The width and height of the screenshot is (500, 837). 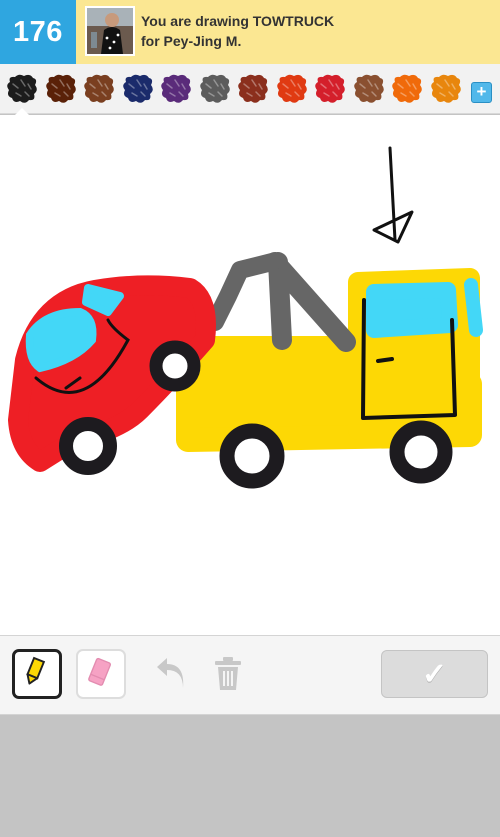 I want to click on eraser-icon, so click(x=100, y=671).